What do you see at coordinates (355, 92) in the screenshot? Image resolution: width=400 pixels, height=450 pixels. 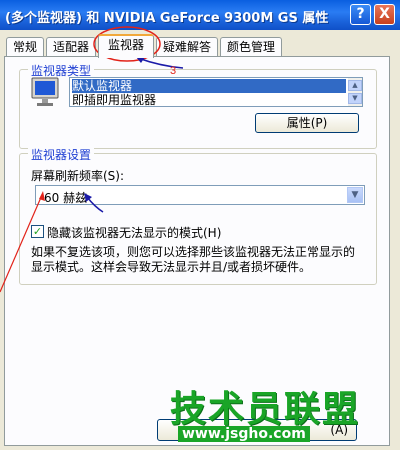 I see `listbox-scrollbar: ▲ ▼` at bounding box center [355, 92].